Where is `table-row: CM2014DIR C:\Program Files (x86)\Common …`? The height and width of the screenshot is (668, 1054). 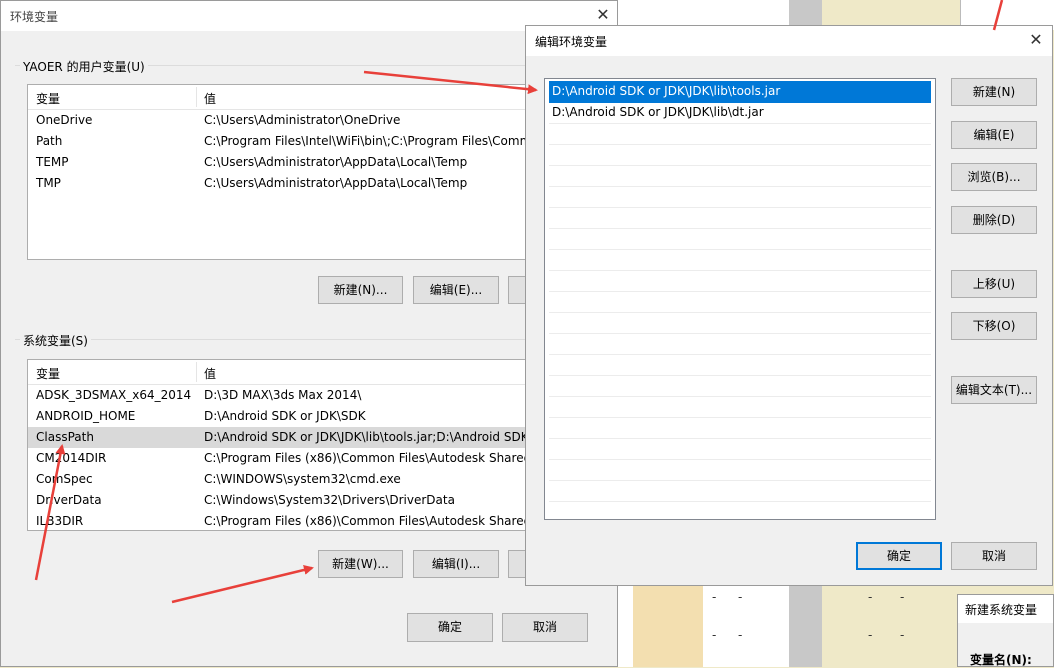 table-row: CM2014DIR C:\Program Files (x86)\Common … is located at coordinates (297, 458).